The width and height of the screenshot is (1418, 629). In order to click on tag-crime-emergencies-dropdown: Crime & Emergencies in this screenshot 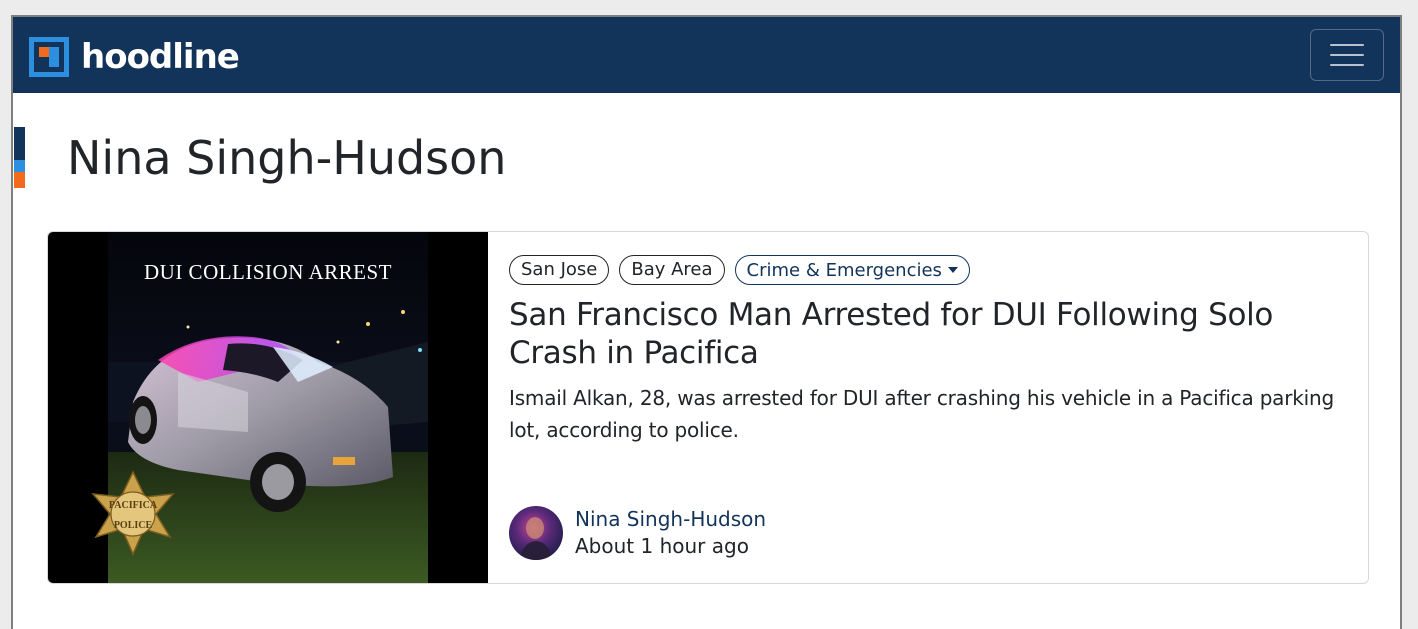, I will do `click(852, 270)`.